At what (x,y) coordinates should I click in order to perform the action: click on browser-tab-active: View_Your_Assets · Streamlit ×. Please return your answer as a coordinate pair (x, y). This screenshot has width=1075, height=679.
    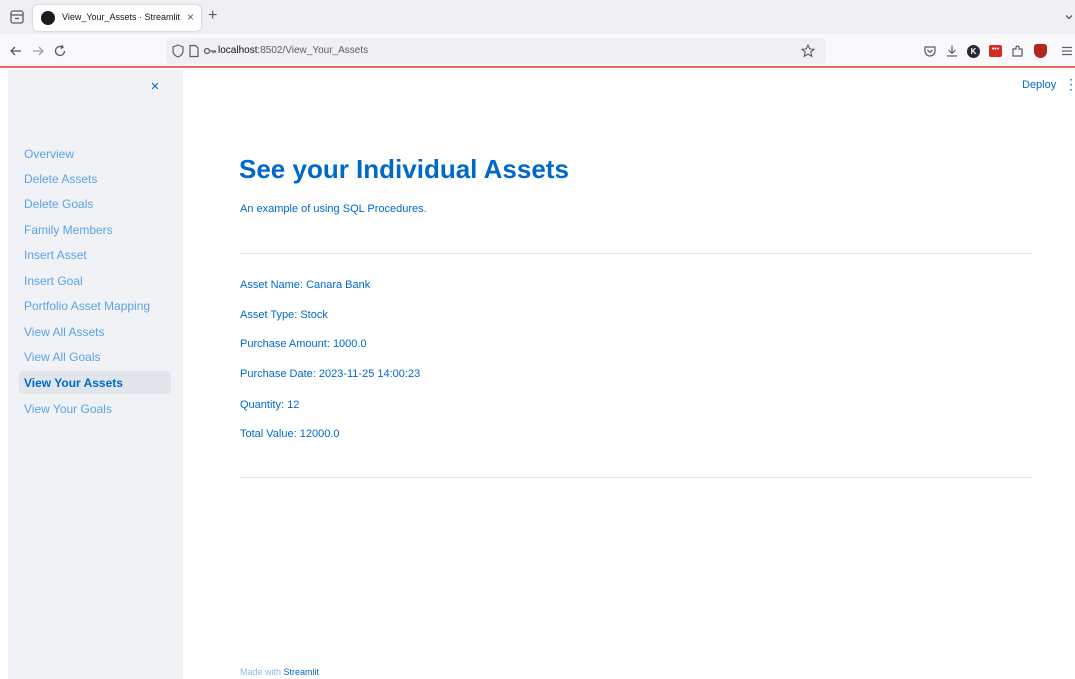
    Looking at the image, I should click on (117, 18).